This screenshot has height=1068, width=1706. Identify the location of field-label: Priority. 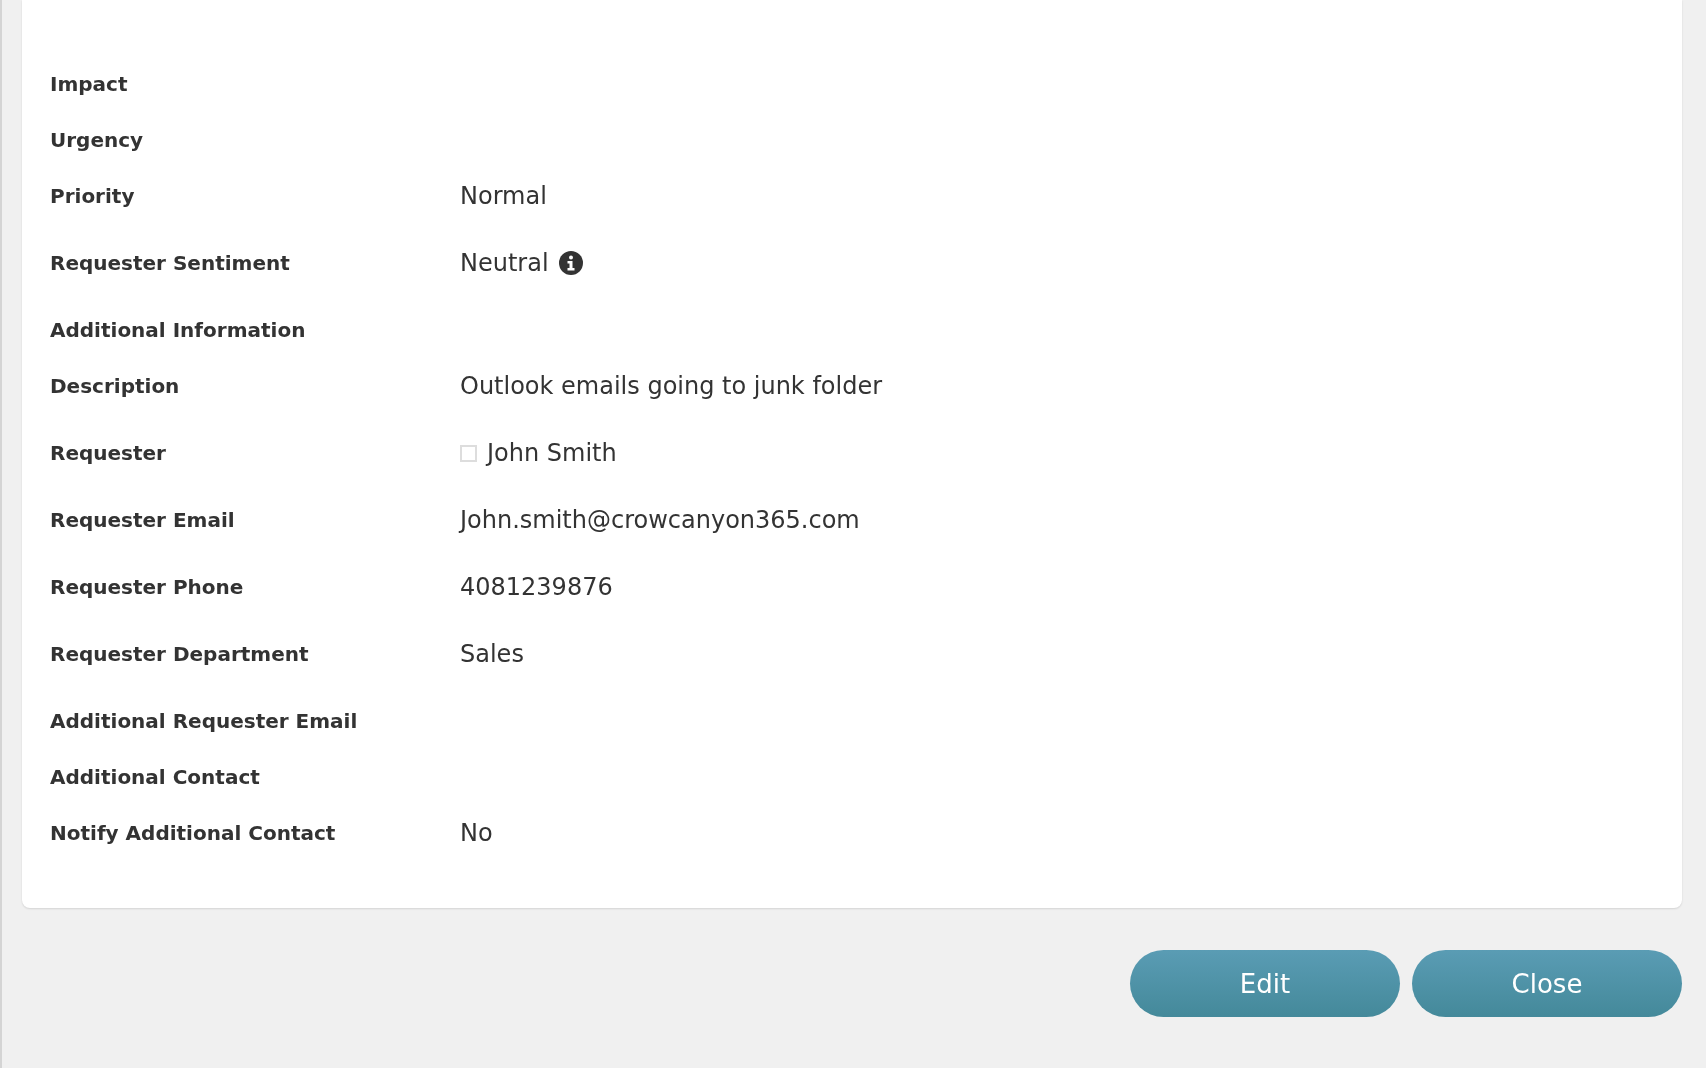
(93, 195).